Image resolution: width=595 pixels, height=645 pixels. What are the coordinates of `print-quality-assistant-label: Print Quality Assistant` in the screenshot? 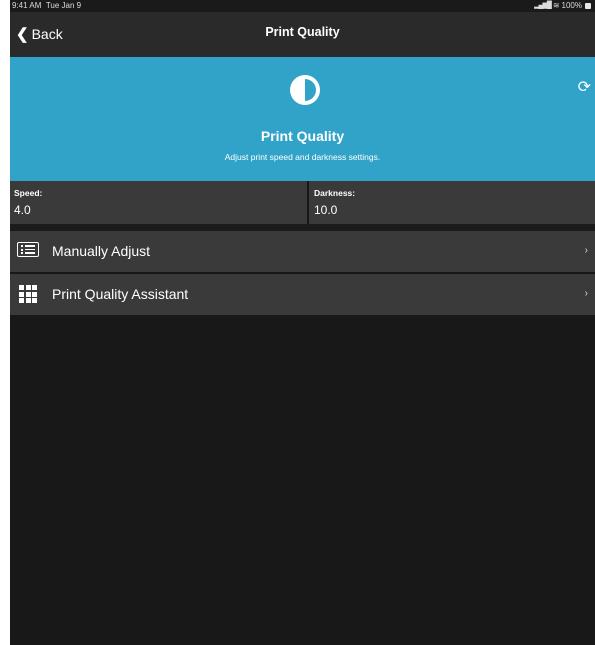 It's located at (120, 294).